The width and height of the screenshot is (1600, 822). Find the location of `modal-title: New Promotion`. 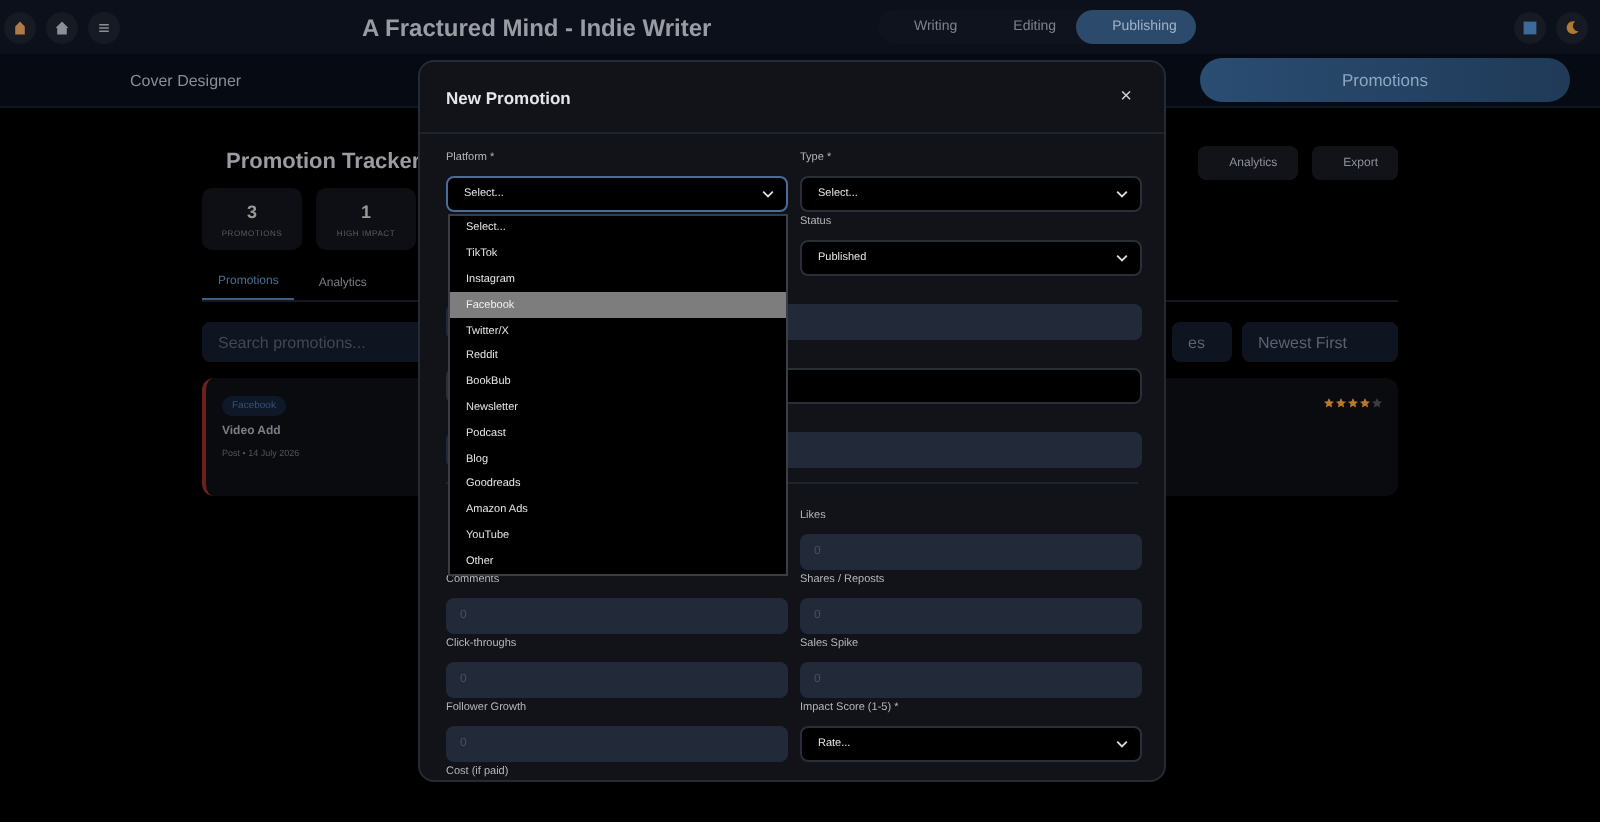

modal-title: New Promotion is located at coordinates (508, 97).